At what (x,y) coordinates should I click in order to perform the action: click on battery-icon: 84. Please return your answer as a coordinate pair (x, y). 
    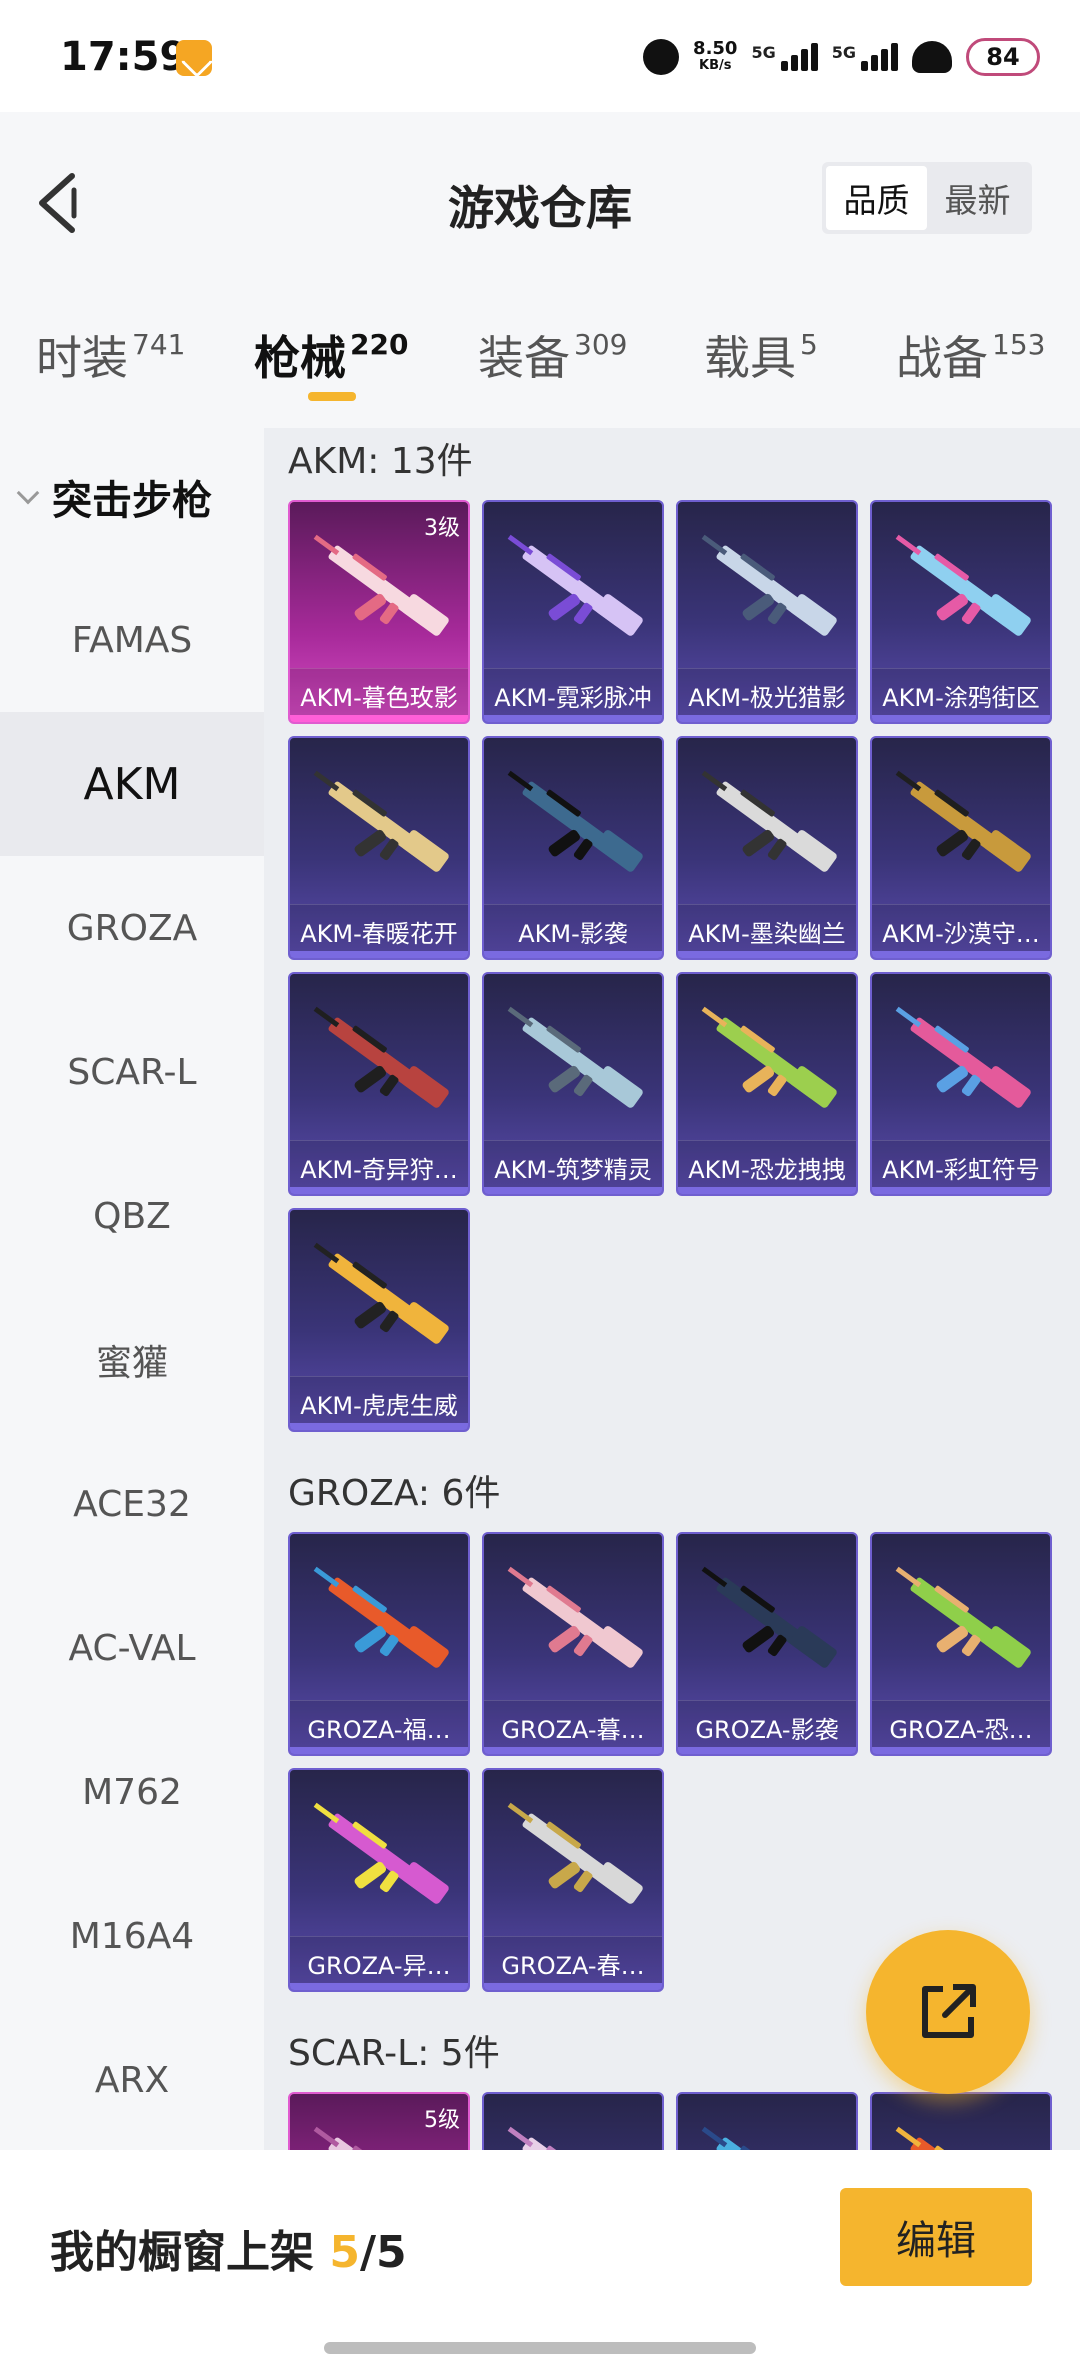
    Looking at the image, I should click on (1003, 57).